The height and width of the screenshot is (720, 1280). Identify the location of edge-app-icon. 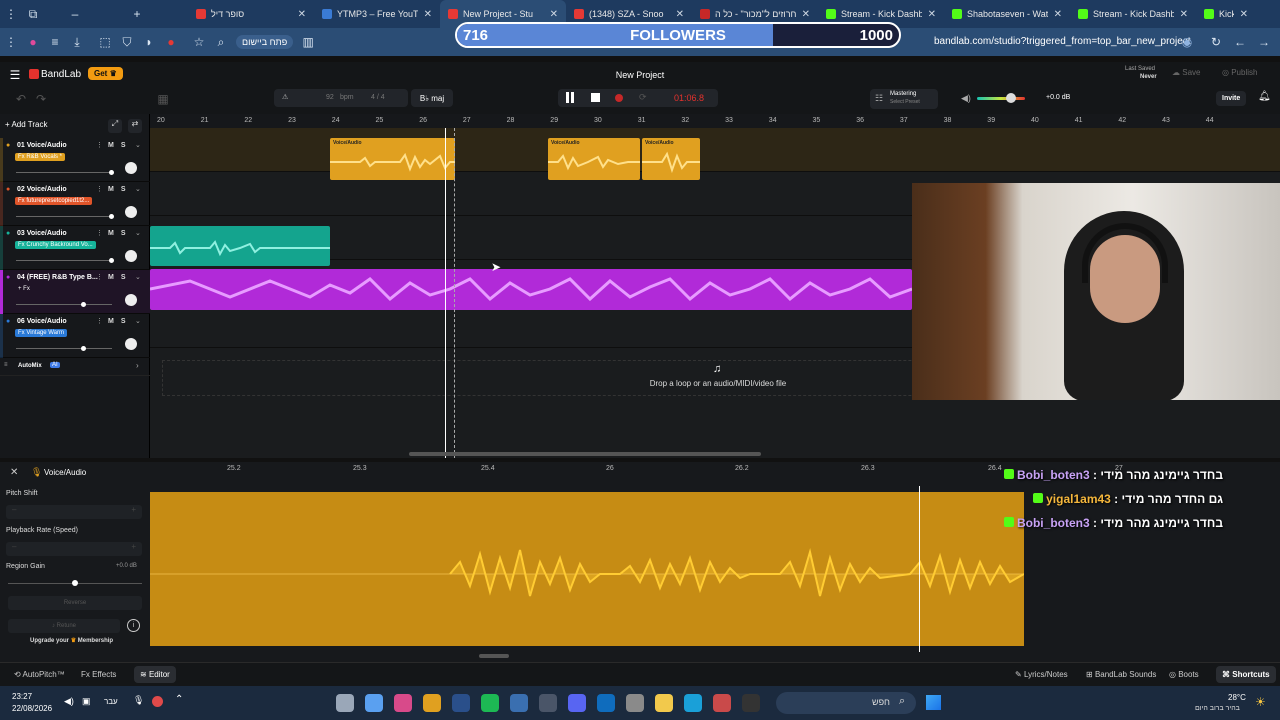
(693, 703).